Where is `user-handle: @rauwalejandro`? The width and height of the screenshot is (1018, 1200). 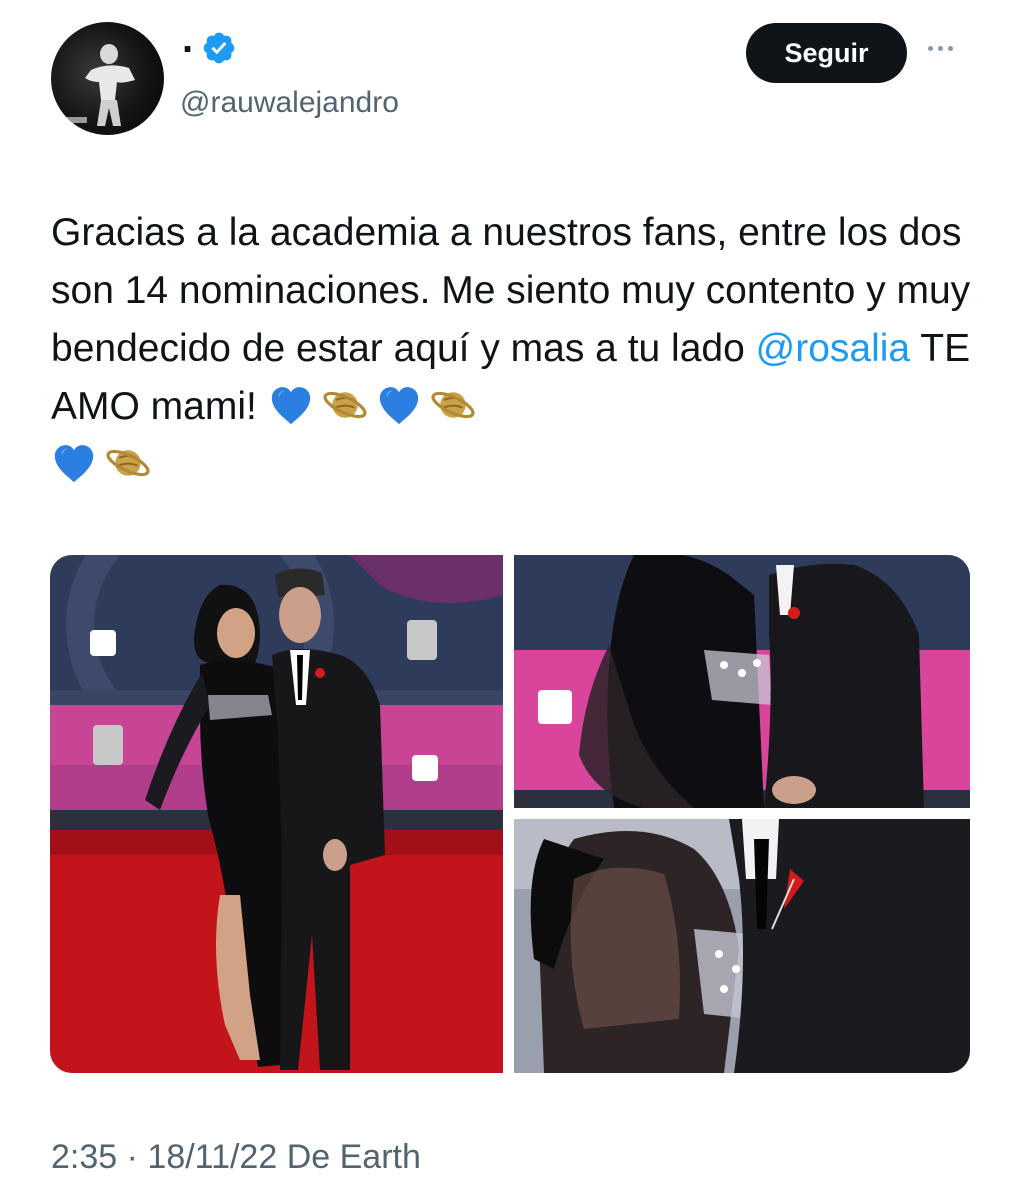
user-handle: @rauwalejandro is located at coordinates (289, 103).